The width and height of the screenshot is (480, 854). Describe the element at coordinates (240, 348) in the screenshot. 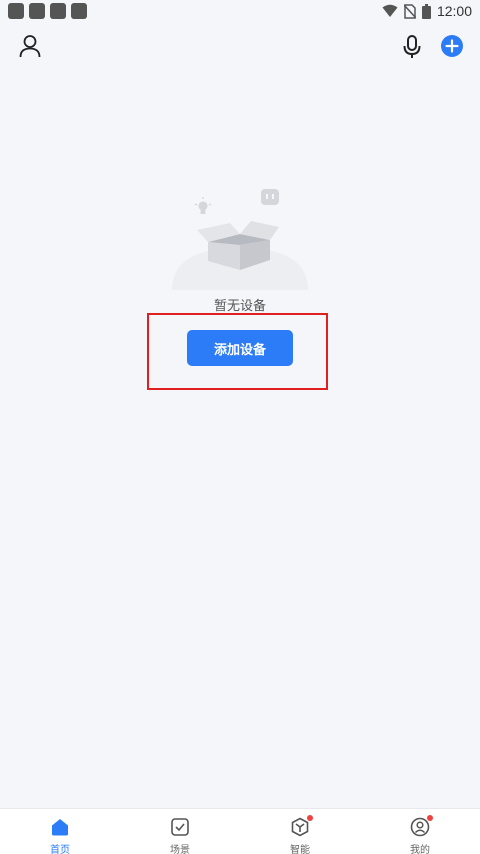

I see `add-device-button: 添加设备` at that location.